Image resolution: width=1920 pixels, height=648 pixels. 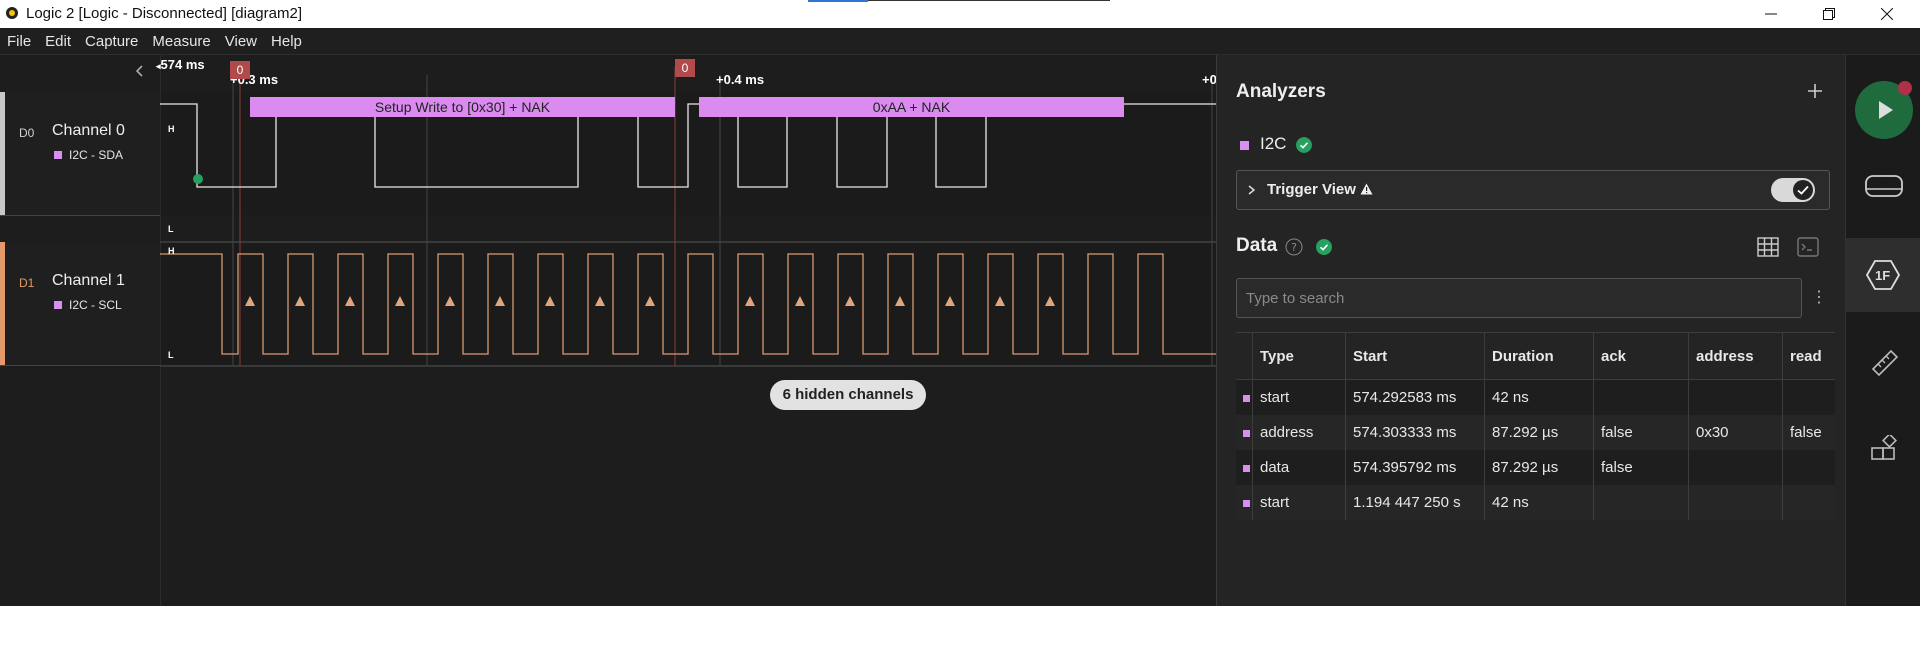 What do you see at coordinates (140, 71) in the screenshot?
I see `collapse-chevron-icon` at bounding box center [140, 71].